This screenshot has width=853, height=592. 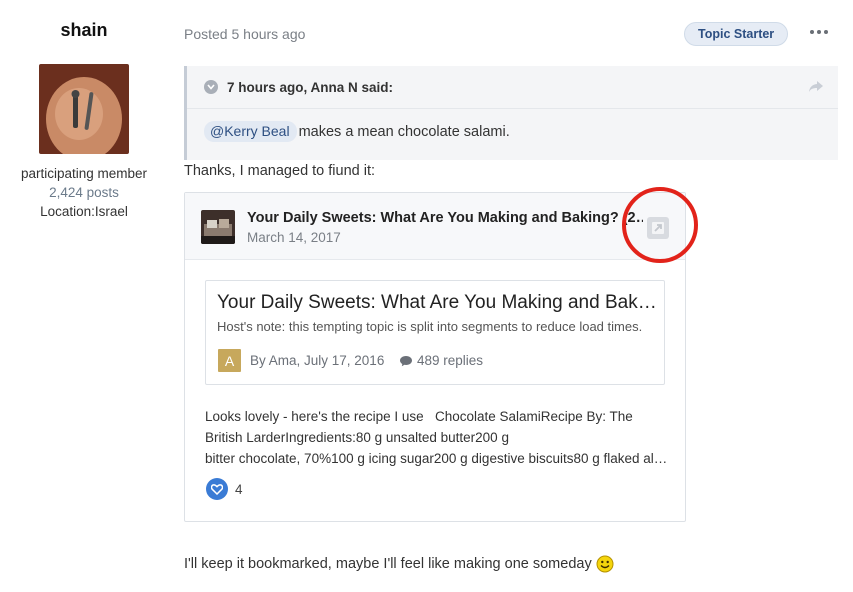 What do you see at coordinates (404, 131) in the screenshot?
I see `quote-text: makes a mean chocolate salami.` at bounding box center [404, 131].